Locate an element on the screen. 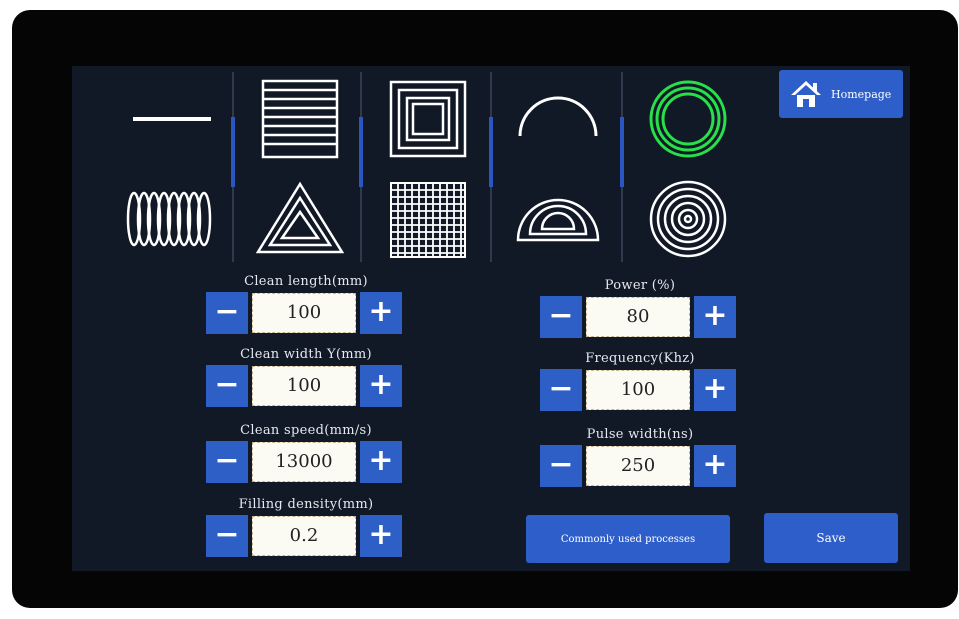 Image resolution: width=959 pixels, height=619 pixels. pattern-arc-button is located at coordinates (558, 119).